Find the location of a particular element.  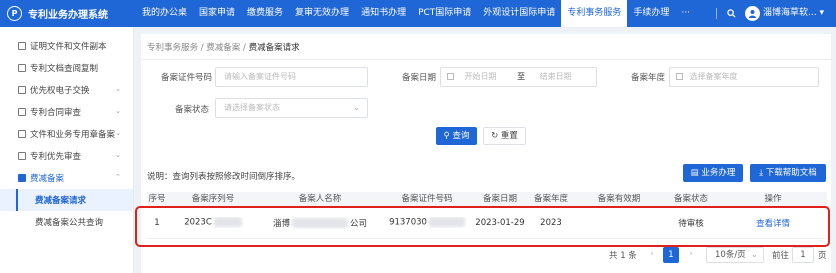

page-size-value: 10条/页 is located at coordinates (730, 255).